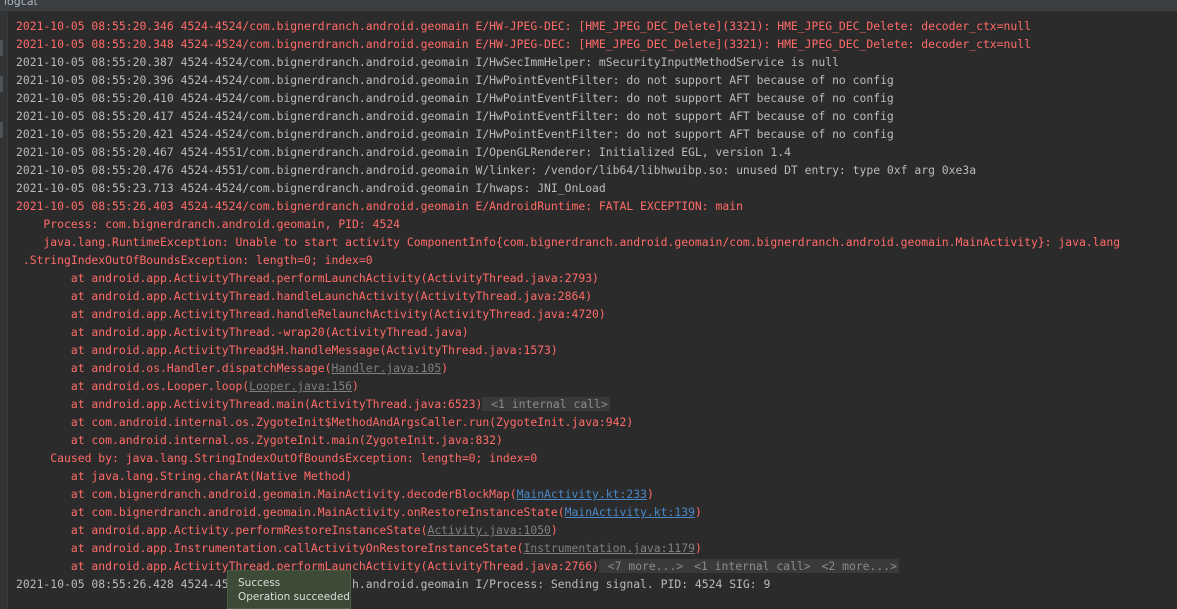  Describe the element at coordinates (300, 386) in the screenshot. I see `source-link: Looper.java:156` at that location.